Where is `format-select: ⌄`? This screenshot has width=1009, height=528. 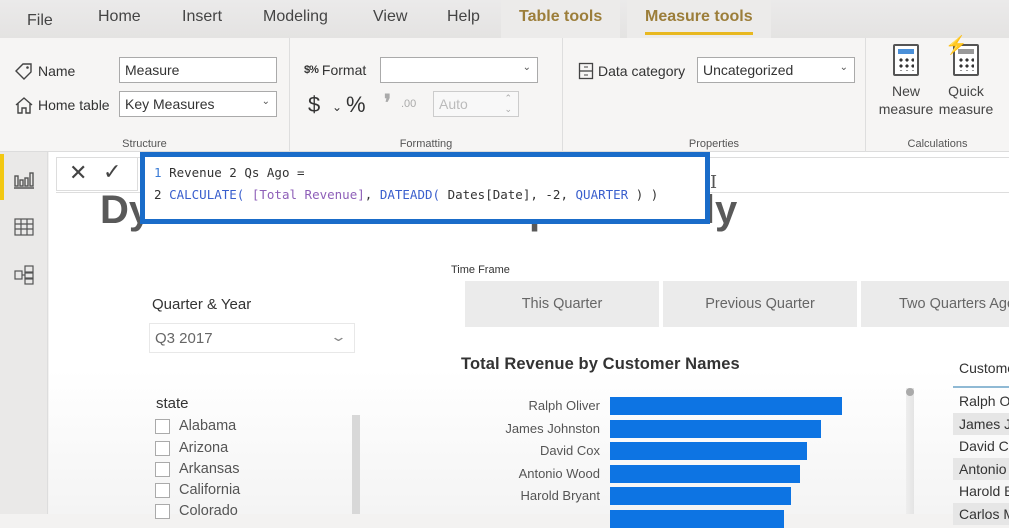
format-select: ⌄ is located at coordinates (459, 70).